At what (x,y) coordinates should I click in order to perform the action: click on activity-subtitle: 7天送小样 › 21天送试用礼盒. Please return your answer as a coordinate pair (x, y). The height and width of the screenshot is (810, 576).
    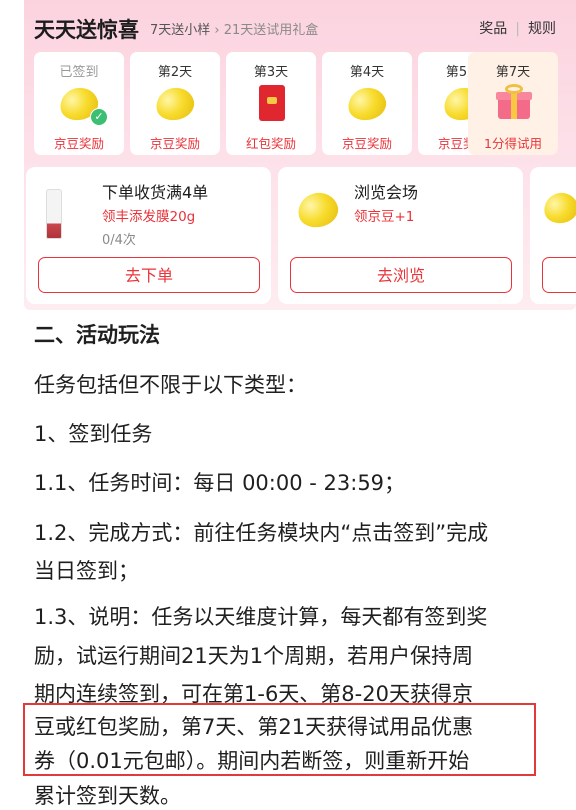
    Looking at the image, I should click on (234, 28).